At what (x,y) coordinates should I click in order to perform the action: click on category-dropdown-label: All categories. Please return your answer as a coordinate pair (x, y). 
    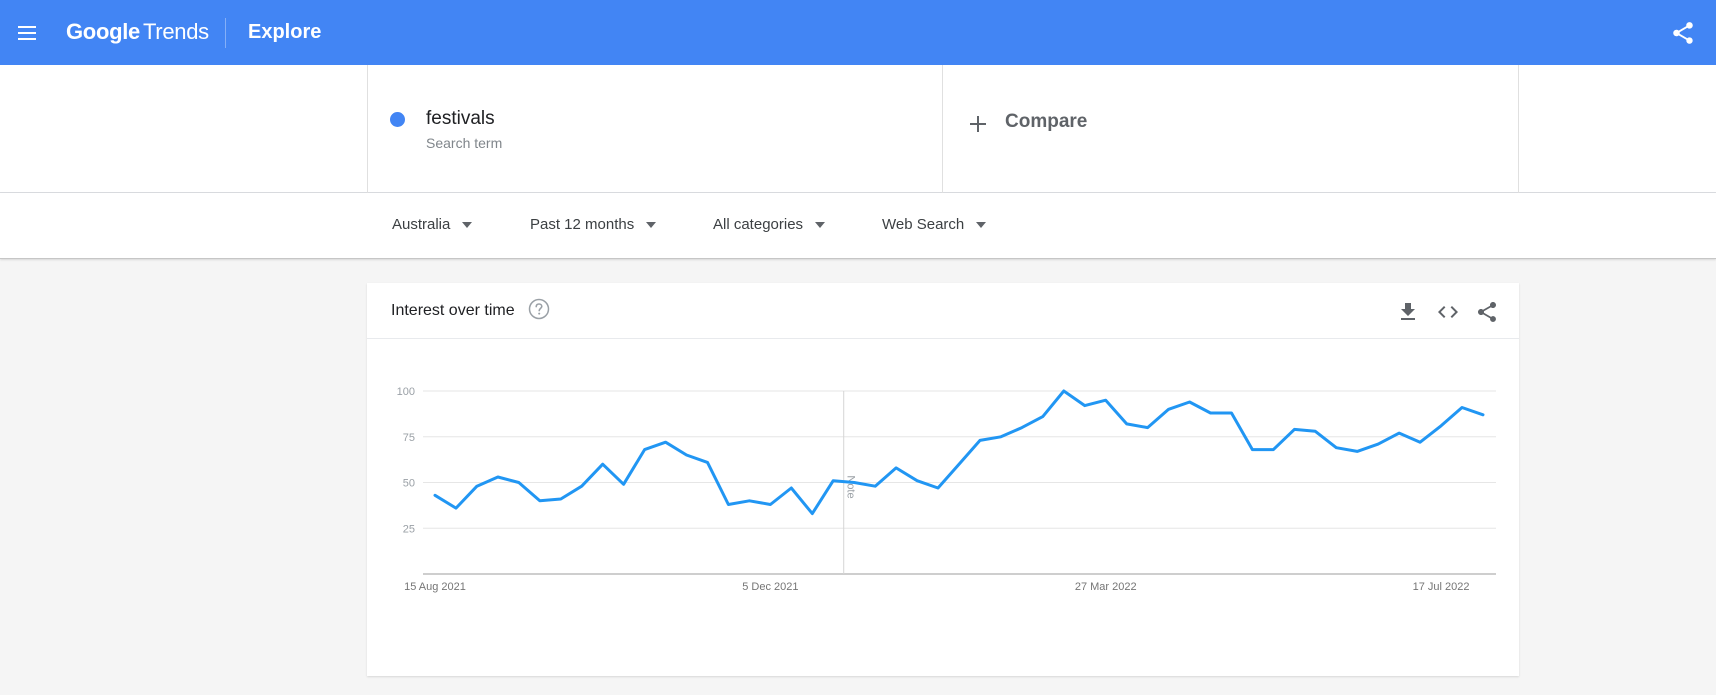
    Looking at the image, I should click on (758, 224).